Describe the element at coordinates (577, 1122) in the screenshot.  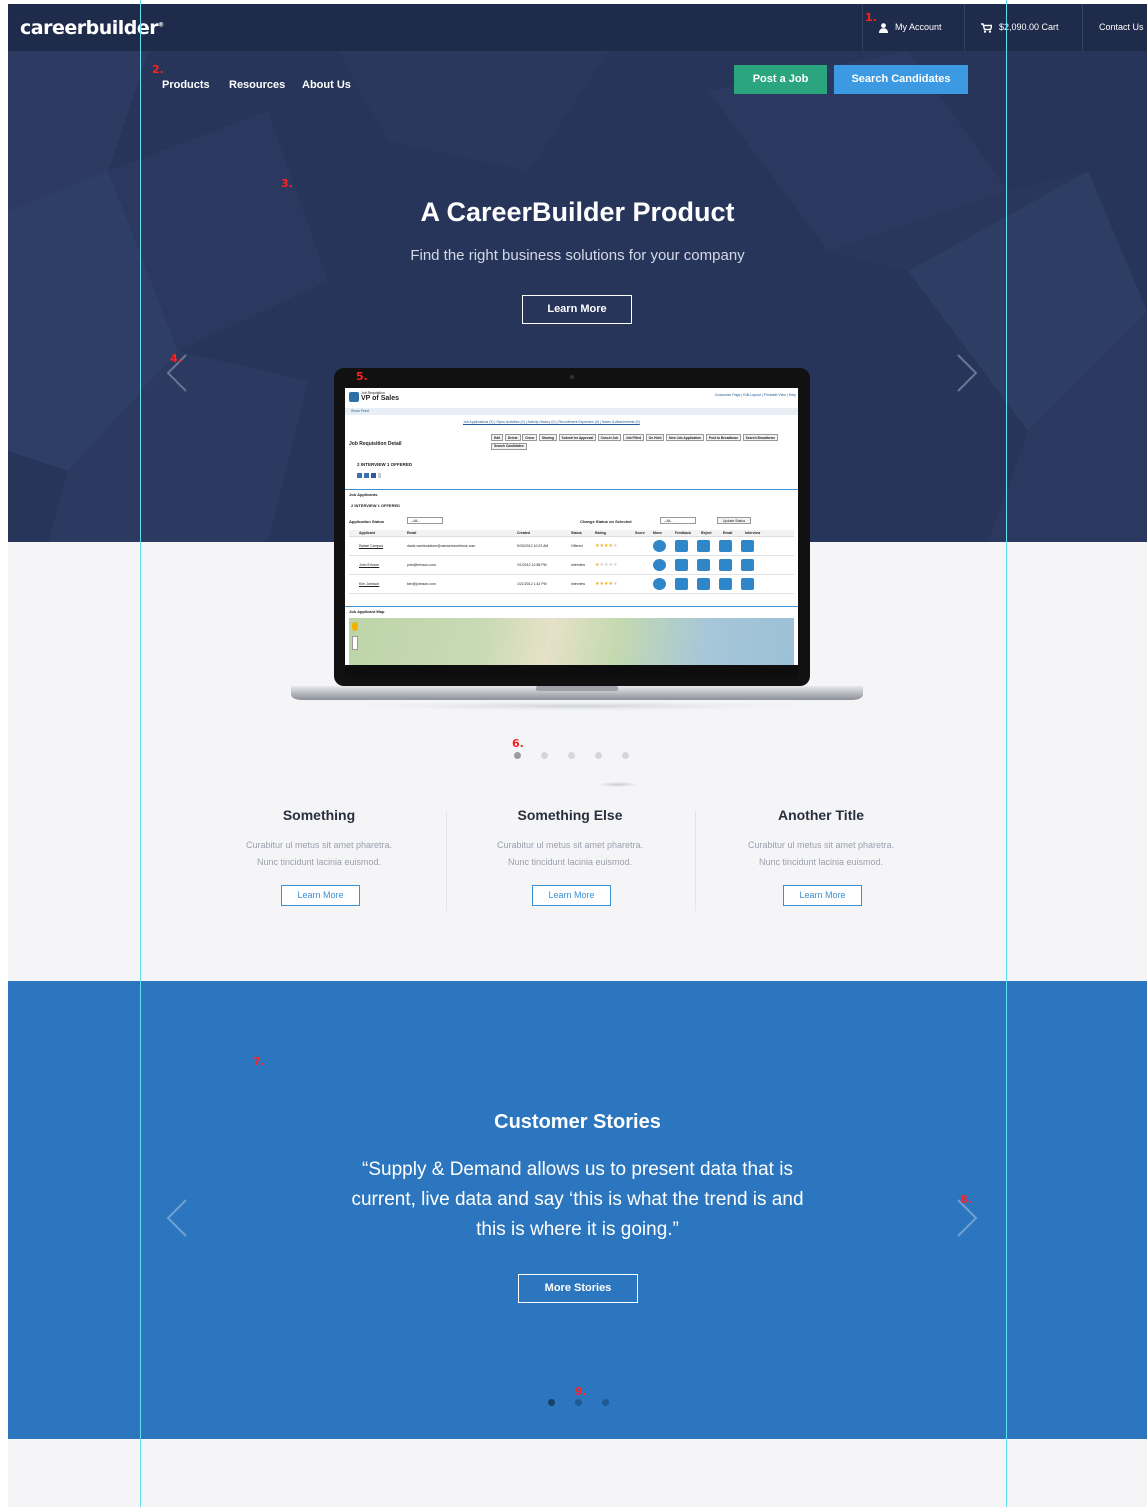
I see `stories-title: Customer Stories` at that location.